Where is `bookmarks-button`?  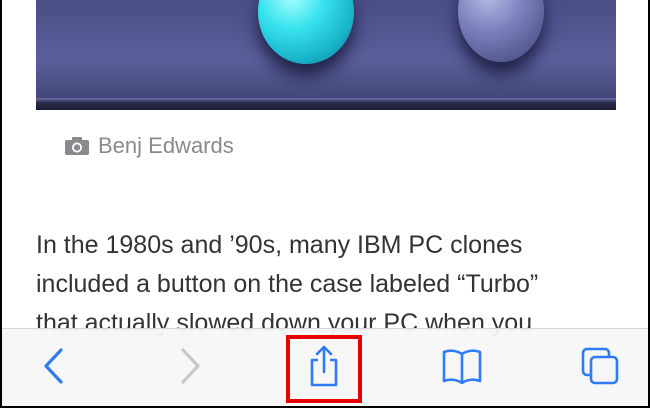
bookmarks-button is located at coordinates (462, 367).